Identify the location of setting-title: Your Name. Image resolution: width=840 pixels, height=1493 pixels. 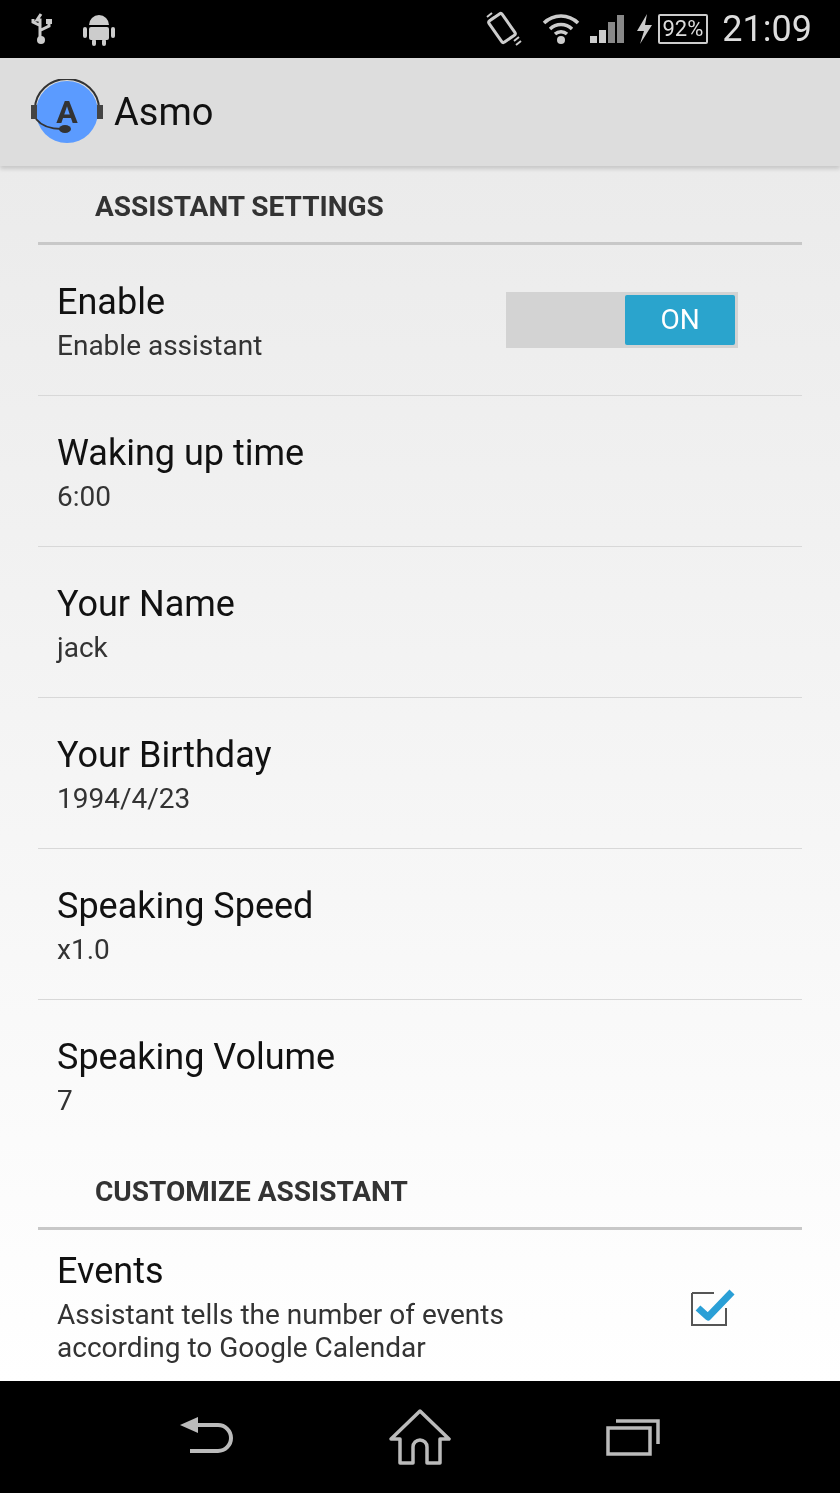
(146, 604).